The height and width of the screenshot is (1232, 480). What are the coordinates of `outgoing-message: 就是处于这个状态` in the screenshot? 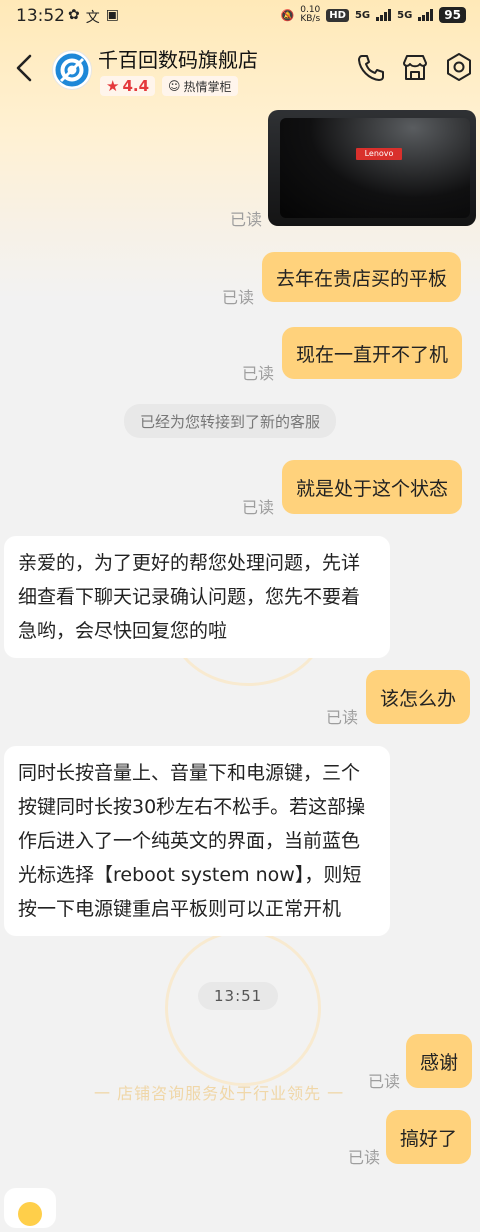 It's located at (372, 487).